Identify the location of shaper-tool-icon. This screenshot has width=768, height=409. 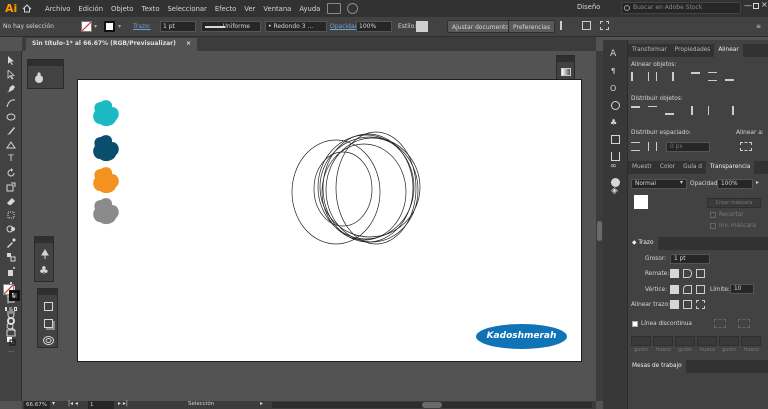
(11, 144).